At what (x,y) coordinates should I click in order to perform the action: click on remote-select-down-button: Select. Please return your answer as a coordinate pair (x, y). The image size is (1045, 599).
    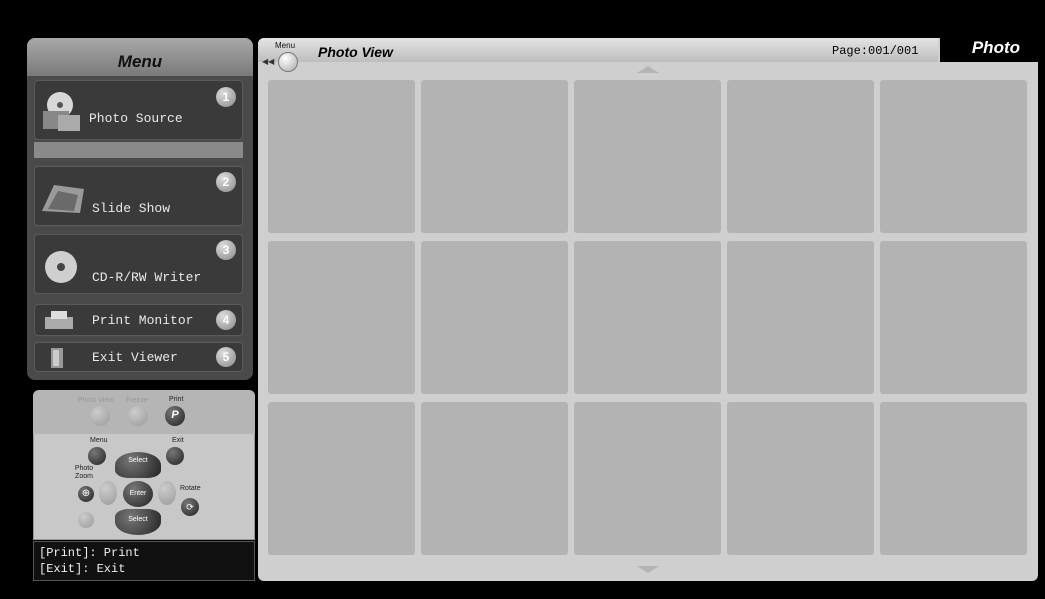
    Looking at the image, I should click on (138, 522).